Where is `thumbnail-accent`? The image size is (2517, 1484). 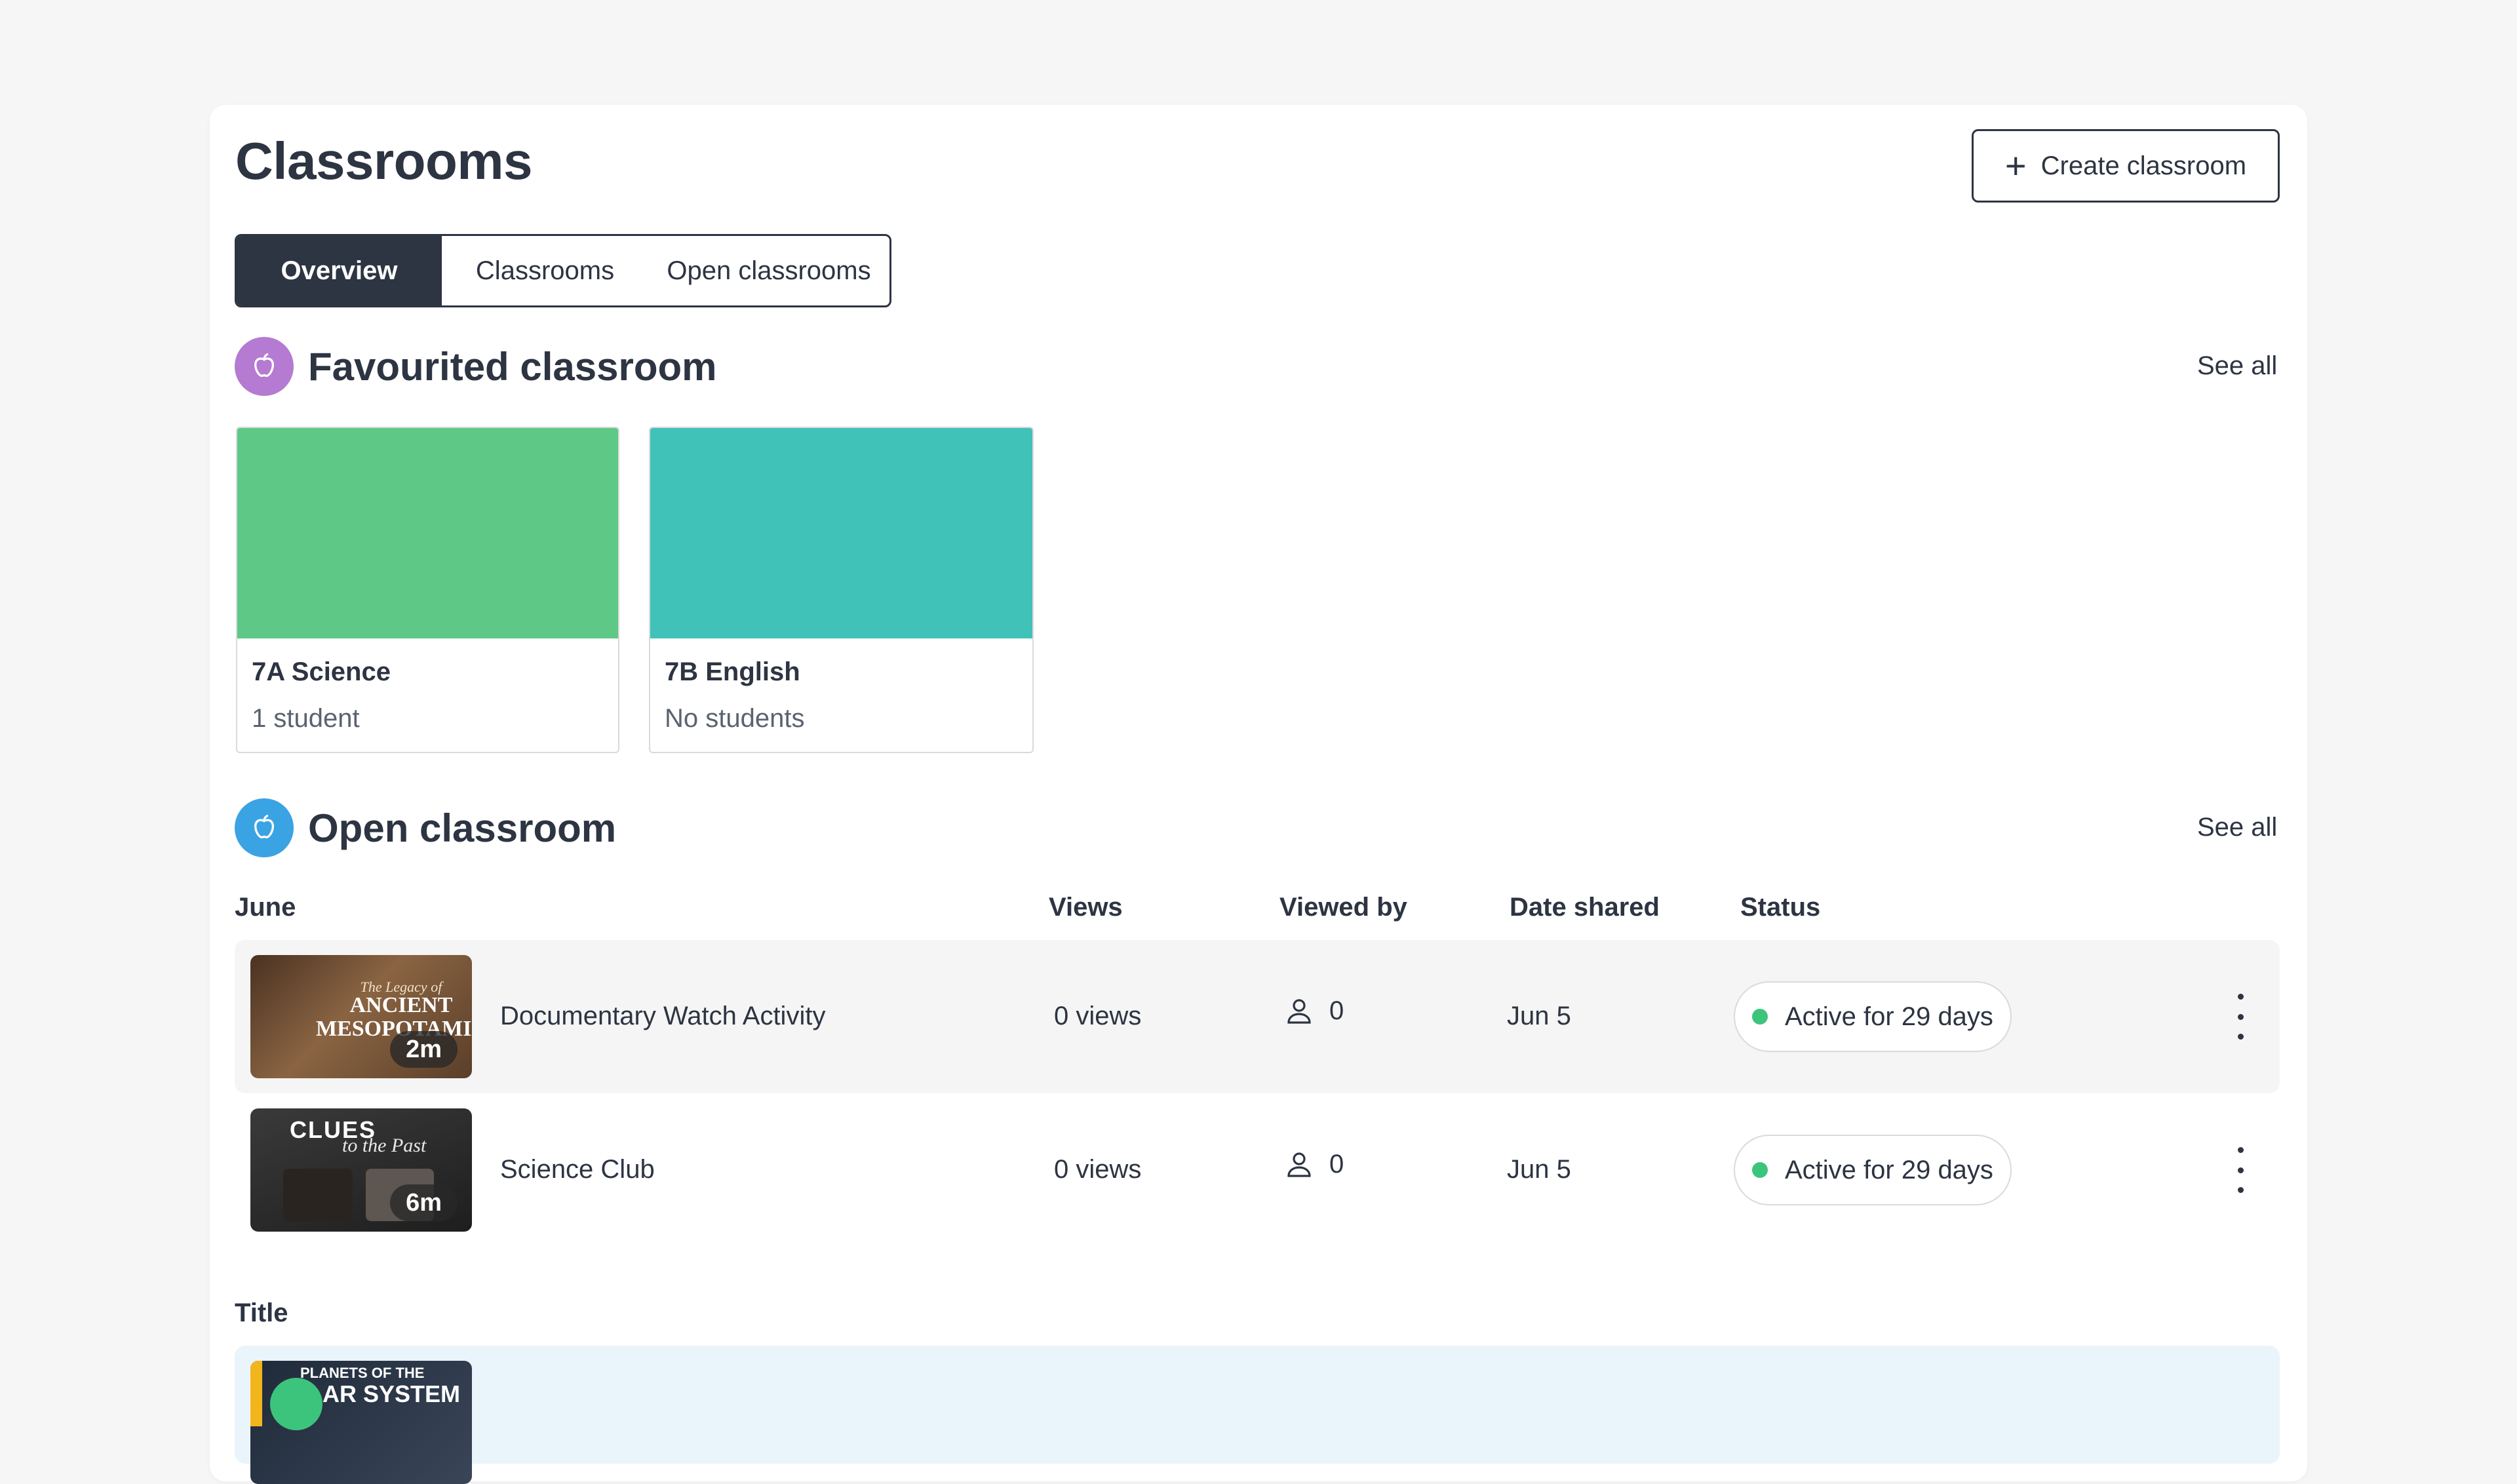
thumbnail-accent is located at coordinates (256, 1393).